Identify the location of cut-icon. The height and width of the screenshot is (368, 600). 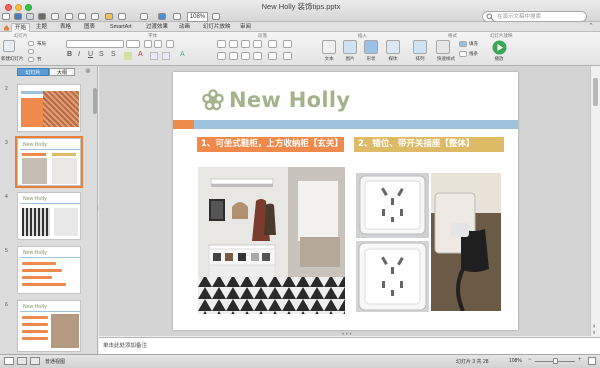
(69, 16).